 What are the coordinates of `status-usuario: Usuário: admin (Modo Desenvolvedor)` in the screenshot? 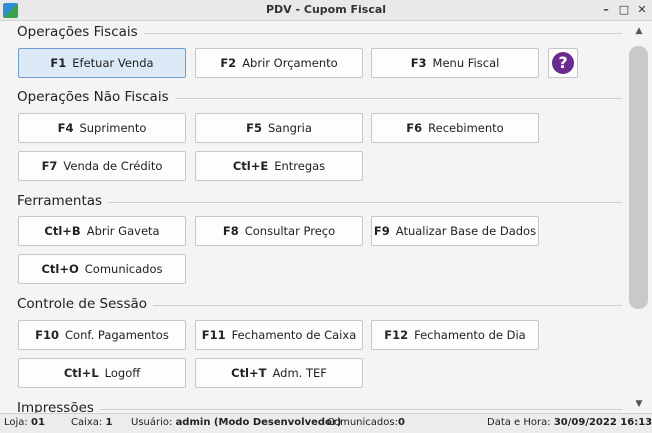 It's located at (236, 422).